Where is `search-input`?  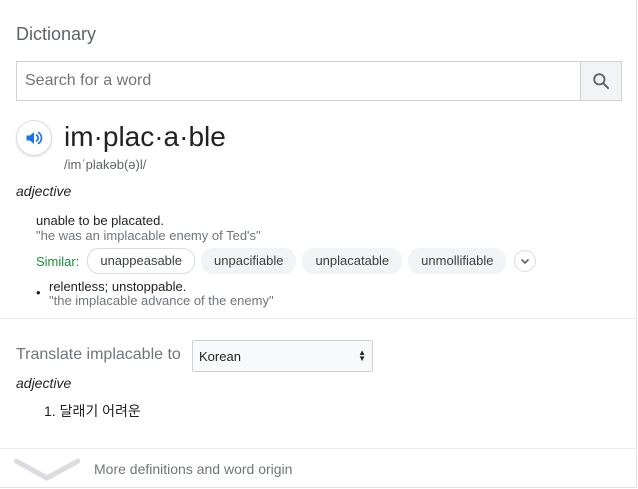
search-input is located at coordinates (298, 81).